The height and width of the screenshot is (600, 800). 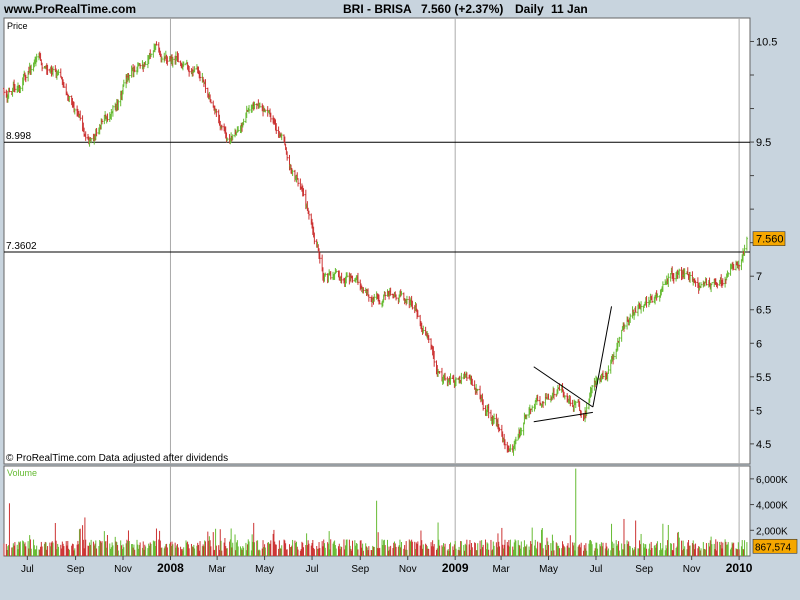 What do you see at coordinates (170, 568) in the screenshot?
I see `x-tick-label: 2008` at bounding box center [170, 568].